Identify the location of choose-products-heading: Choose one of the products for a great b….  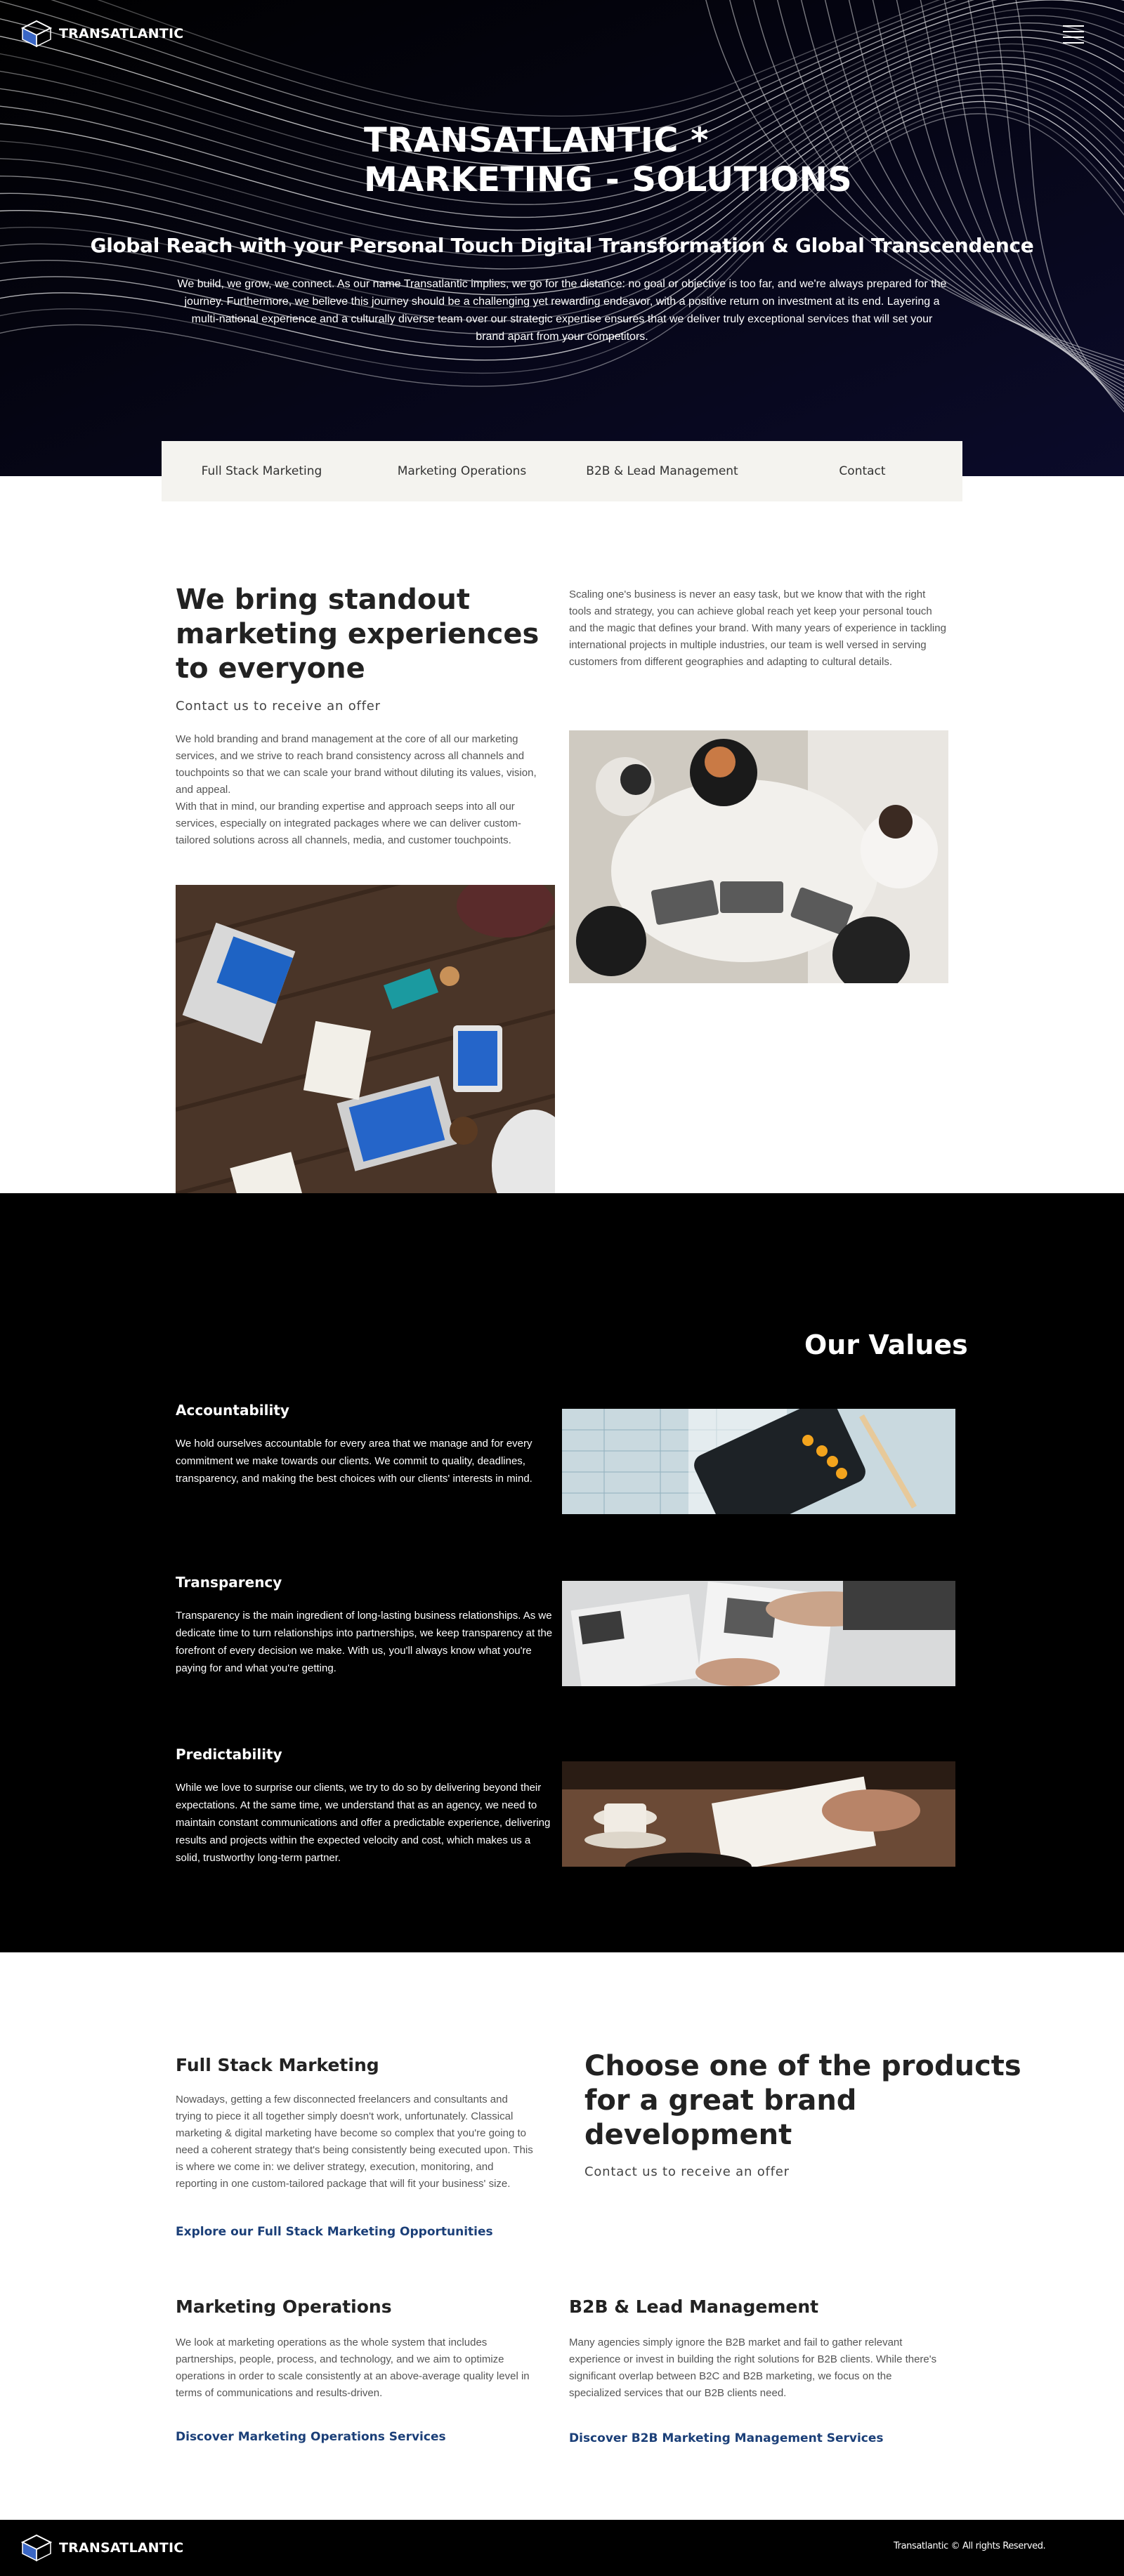
(803, 2101).